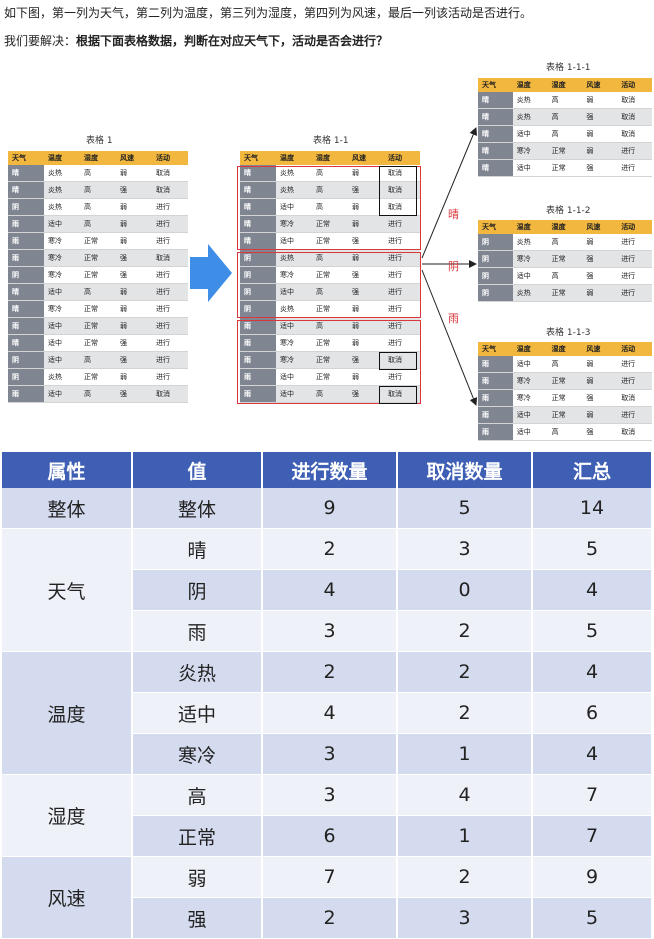 The image size is (654, 939). What do you see at coordinates (334, 266) in the screenshot?
I see `diagram-arrows` at bounding box center [334, 266].